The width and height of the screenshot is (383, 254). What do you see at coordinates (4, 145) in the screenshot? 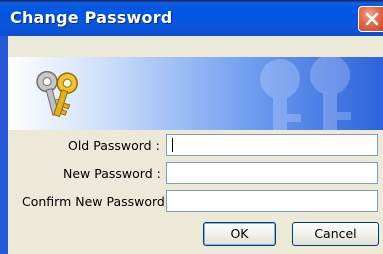
I see `window-left-border` at bounding box center [4, 145].